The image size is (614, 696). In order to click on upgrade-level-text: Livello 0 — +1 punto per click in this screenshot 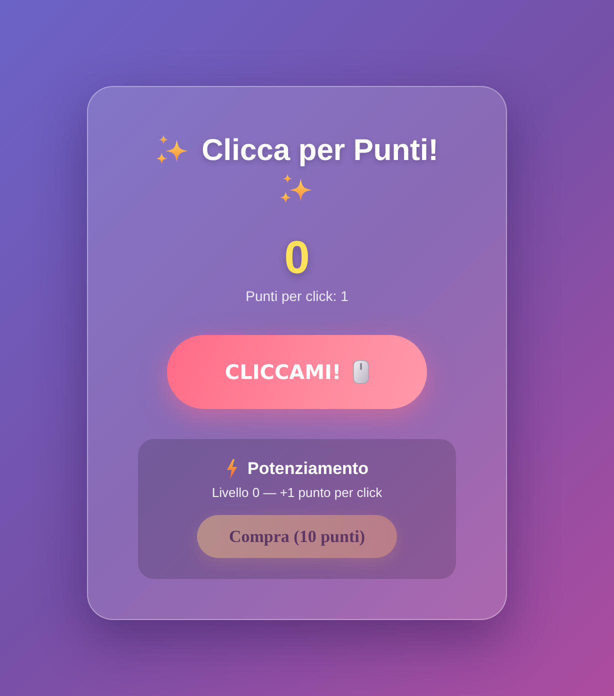, I will do `click(297, 493)`.